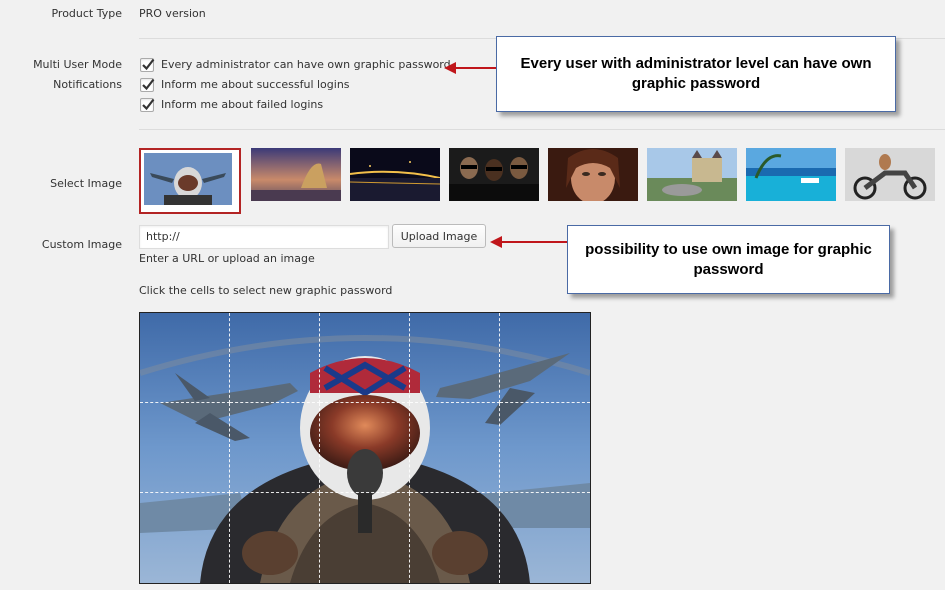 The image size is (945, 590). I want to click on custom-image-url-field, so click(264, 237).